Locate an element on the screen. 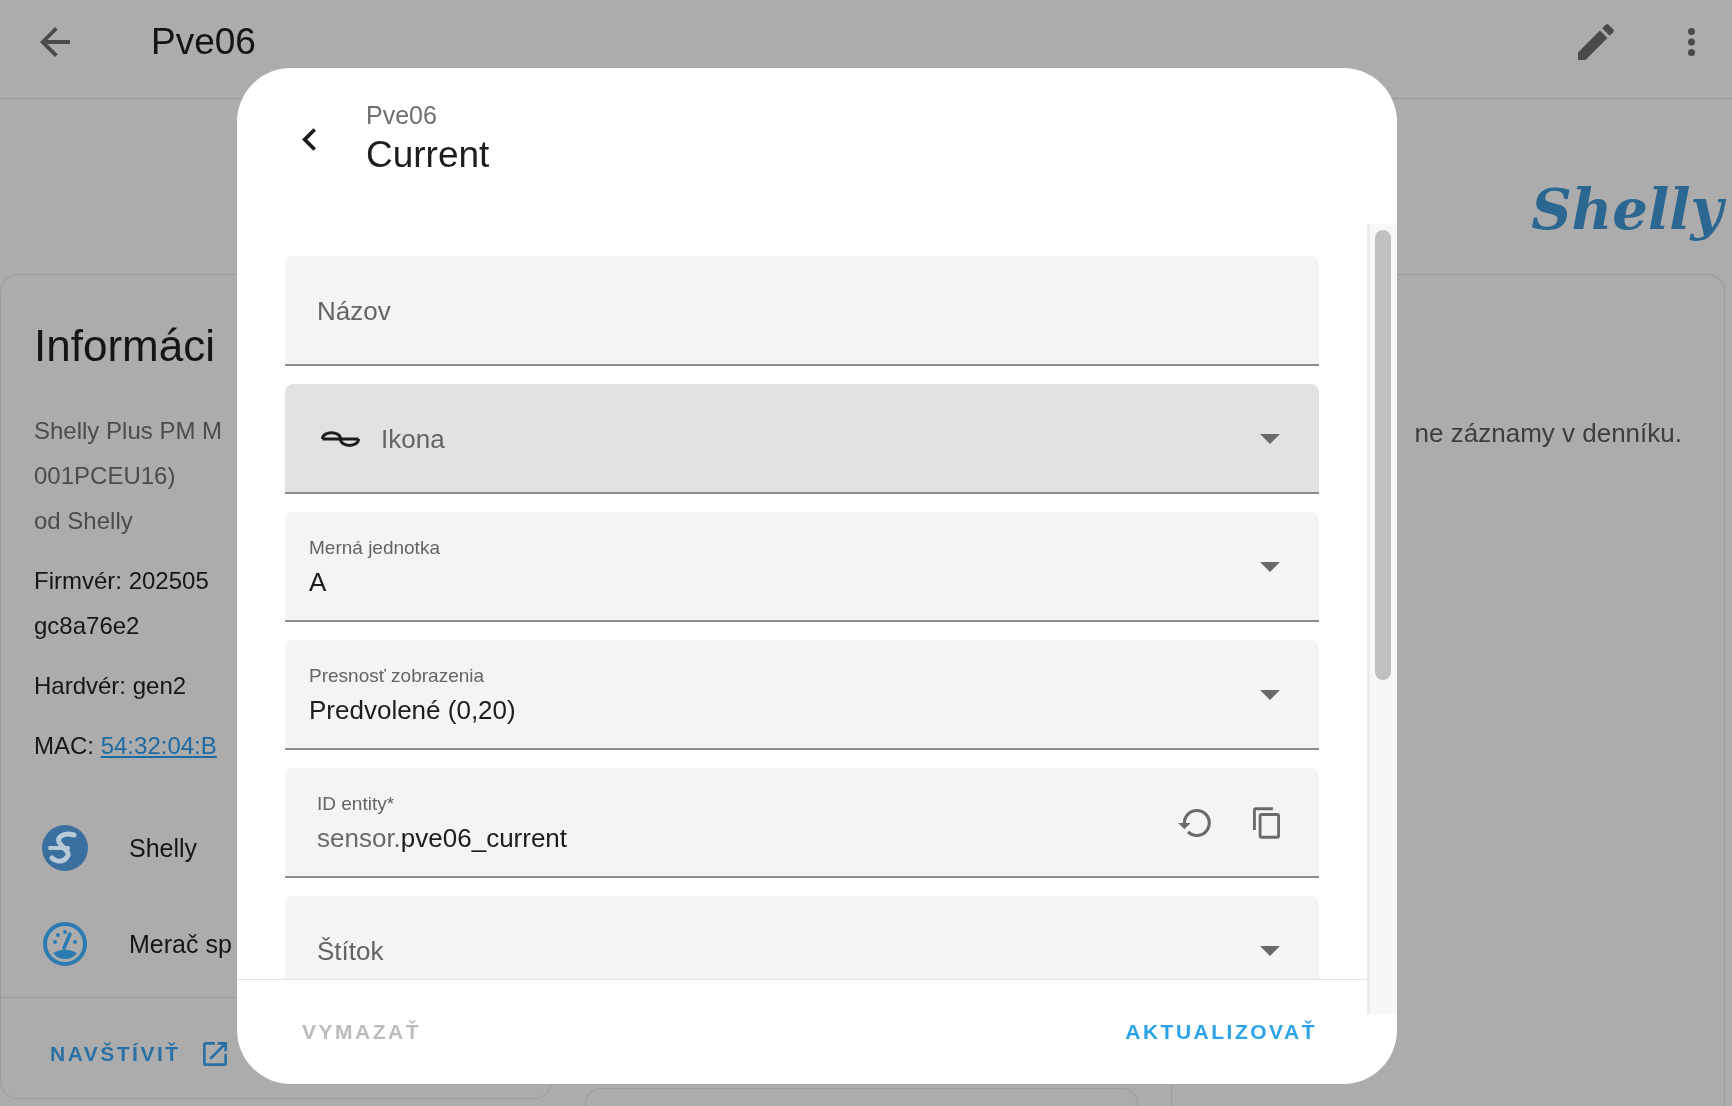 This screenshot has width=1732, height=1106. mac-text: MAC: 54:32:04:B is located at coordinates (125, 746).